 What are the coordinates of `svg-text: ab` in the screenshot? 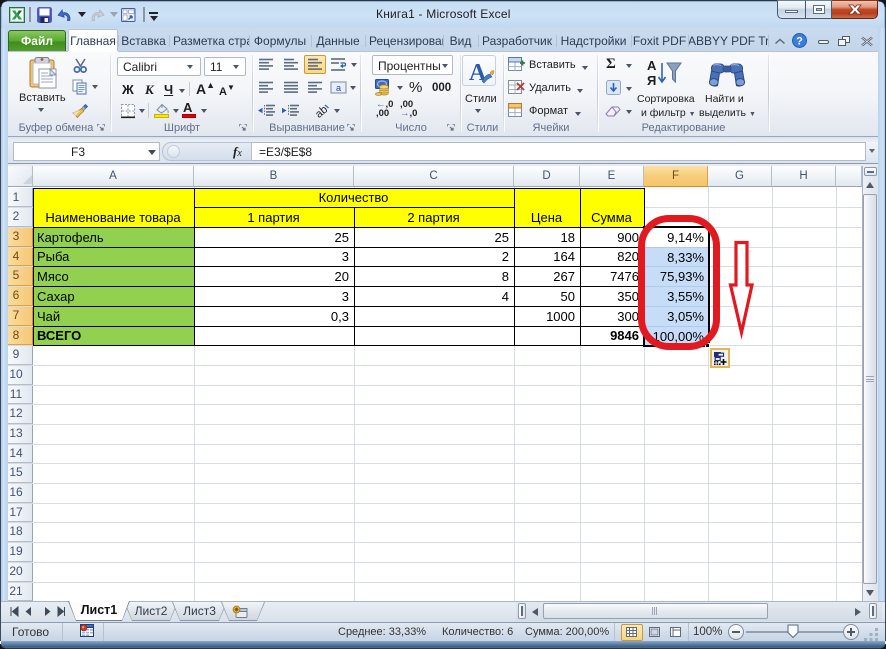 It's located at (321, 111).